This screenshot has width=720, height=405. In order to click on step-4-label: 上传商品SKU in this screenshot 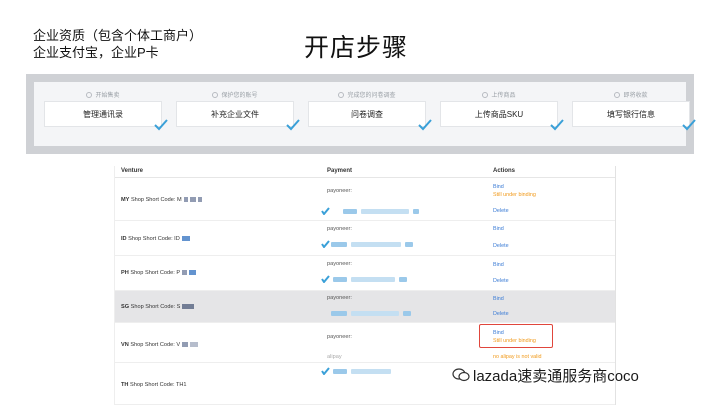, I will do `click(499, 114)`.